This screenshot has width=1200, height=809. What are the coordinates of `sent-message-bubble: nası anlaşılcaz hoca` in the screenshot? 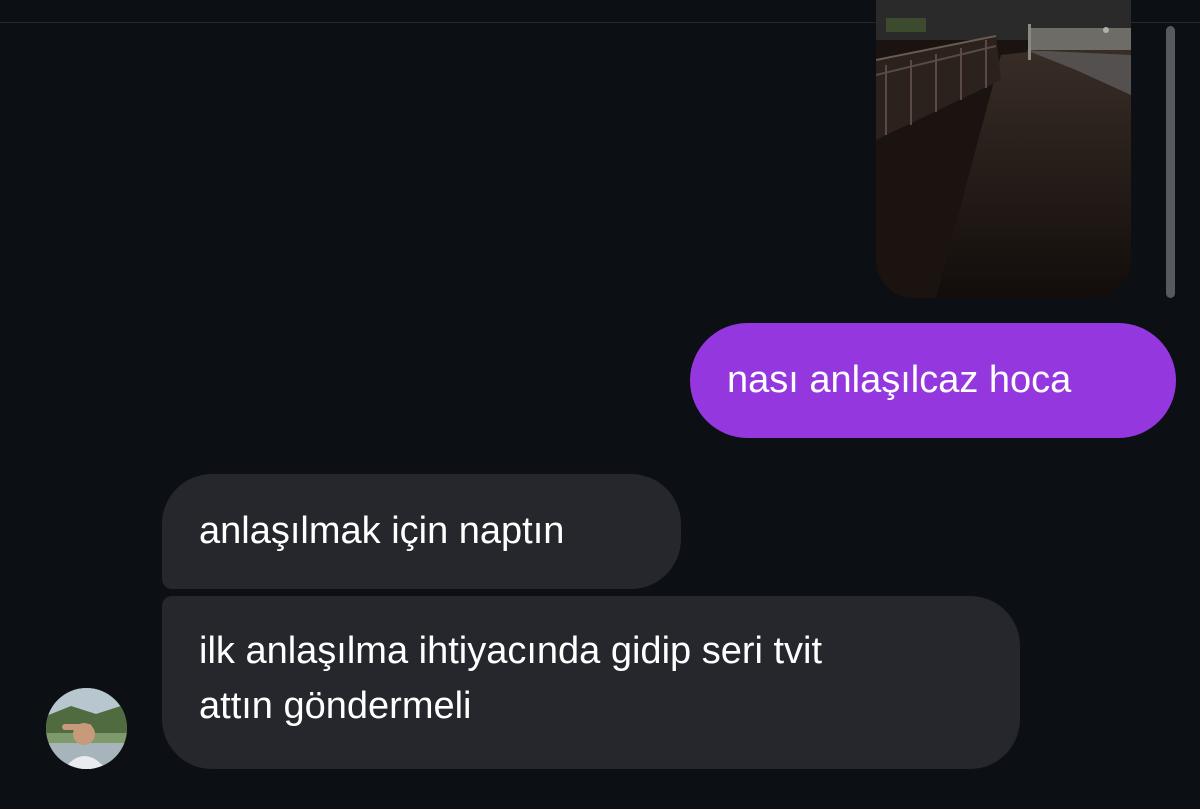 It's located at (933, 380).